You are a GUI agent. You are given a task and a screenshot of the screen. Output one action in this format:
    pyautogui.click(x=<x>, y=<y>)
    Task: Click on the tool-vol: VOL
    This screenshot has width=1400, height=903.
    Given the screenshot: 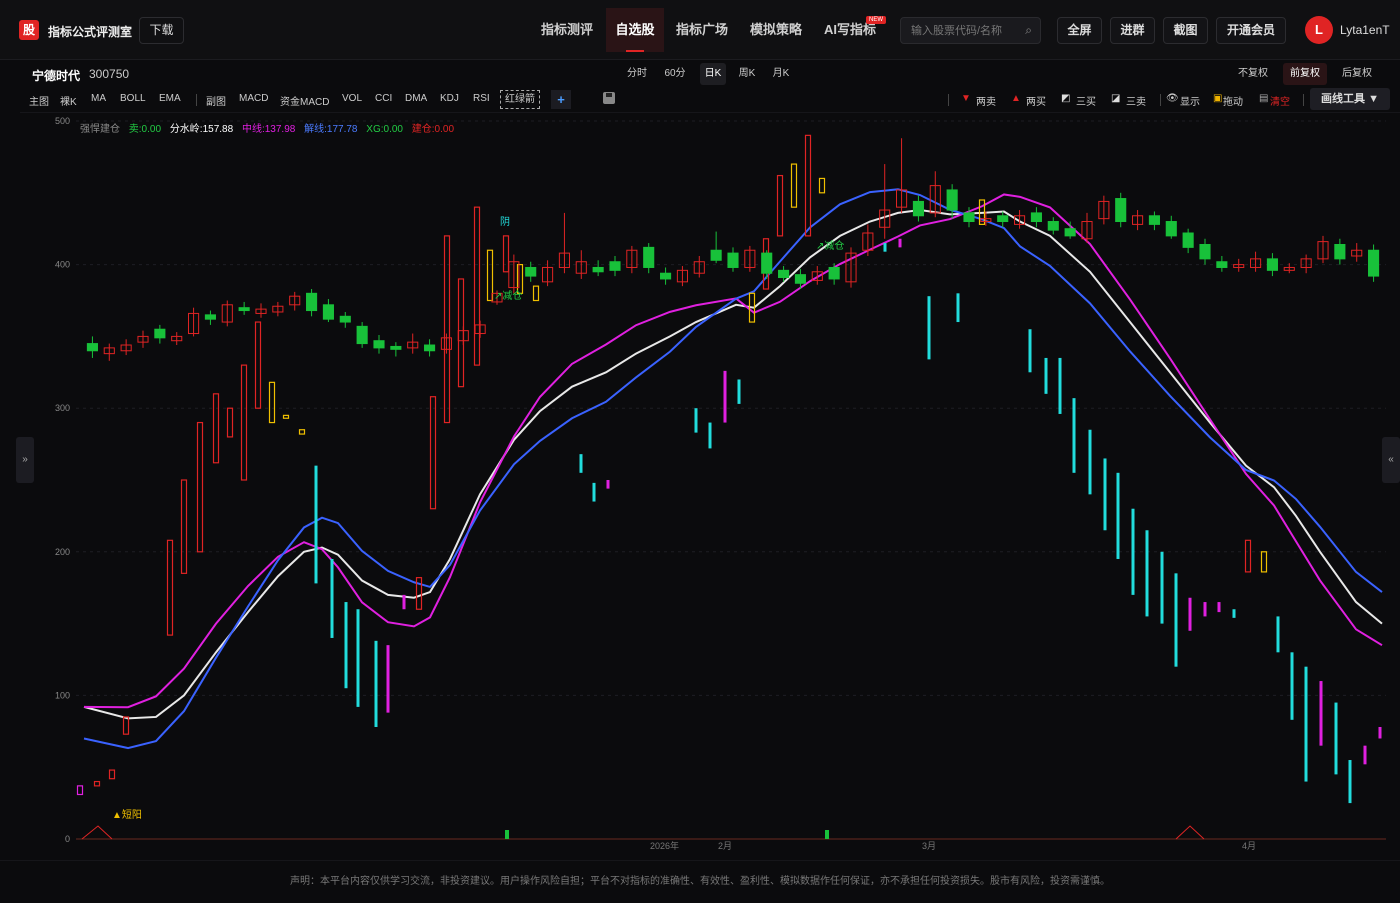 What is the action you would take?
    pyautogui.click(x=352, y=98)
    